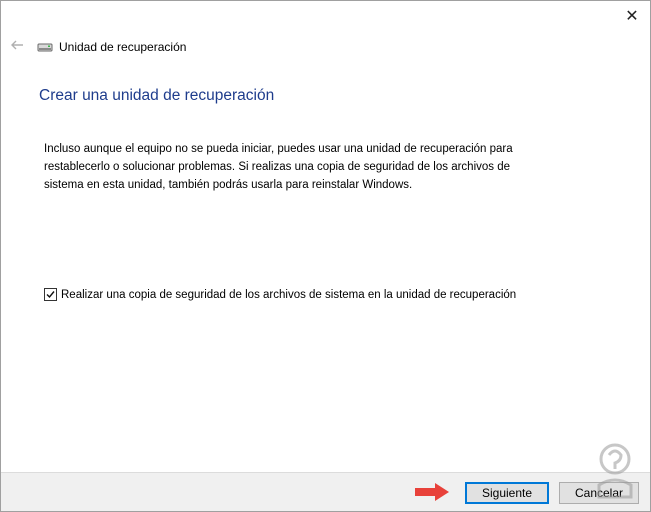  Describe the element at coordinates (123, 47) in the screenshot. I see `window-title: Unidad de recuperación` at that location.